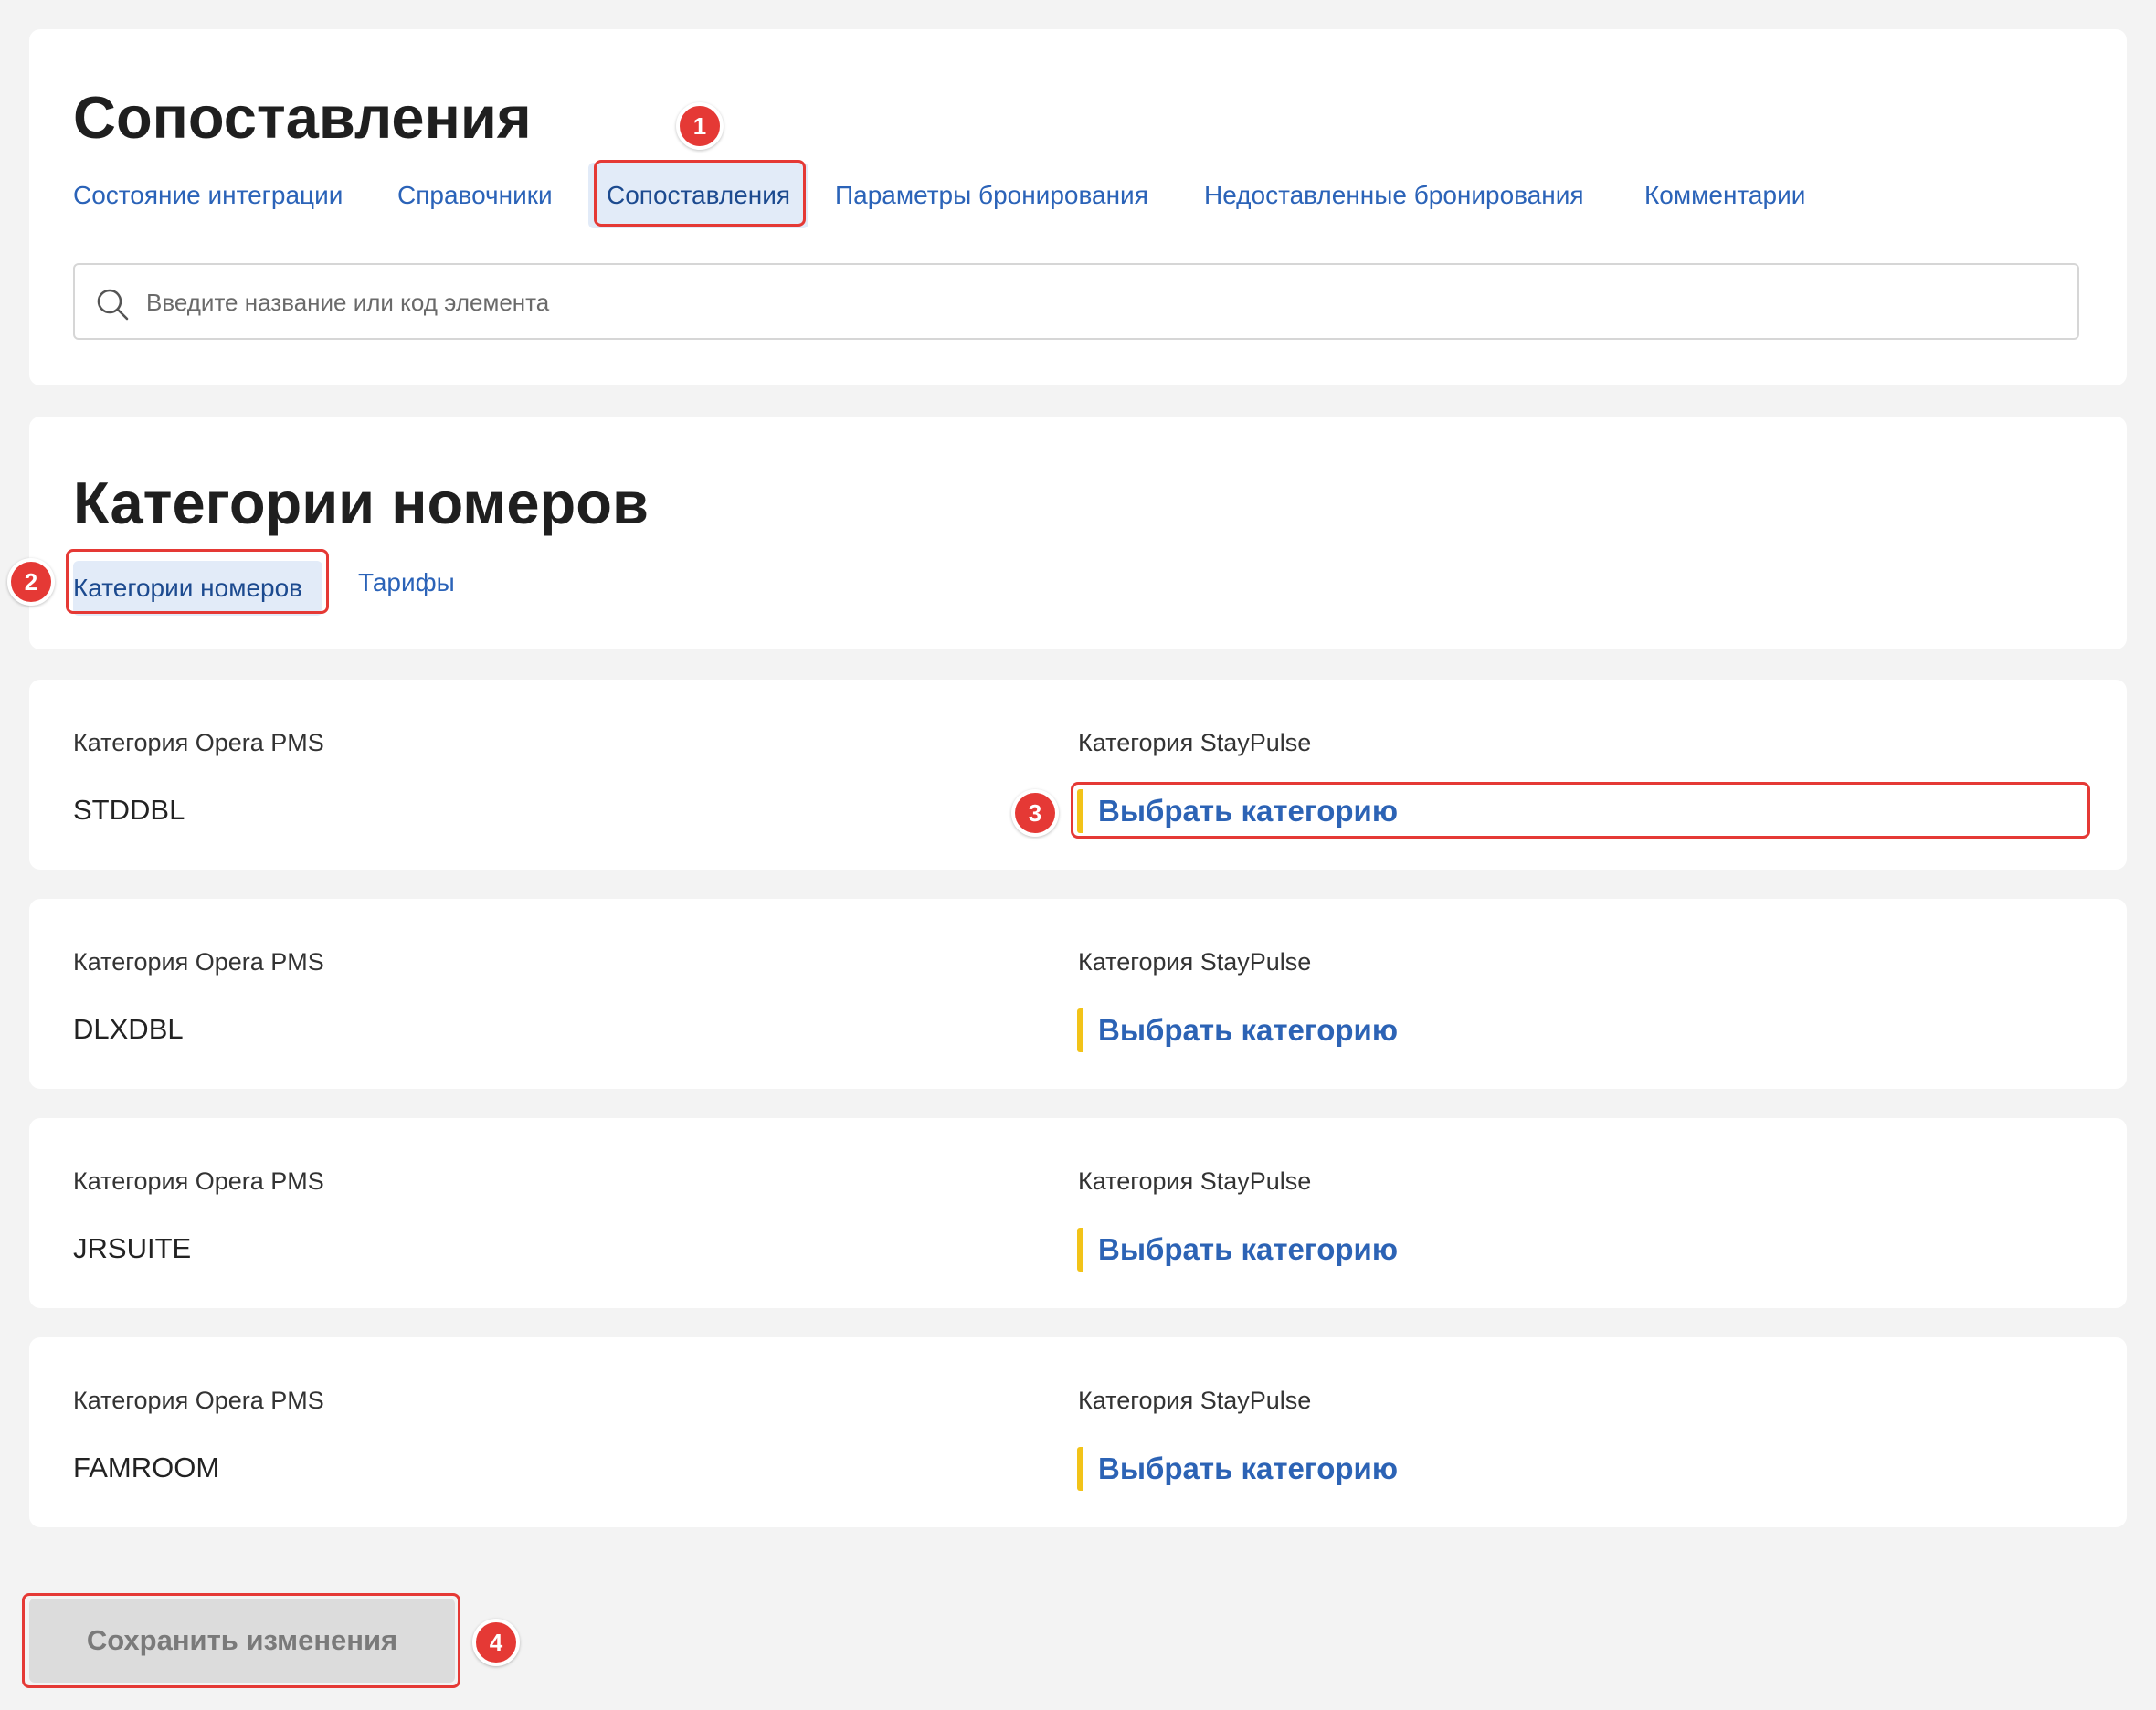  What do you see at coordinates (1096, 302) in the screenshot?
I see `search-input` at bounding box center [1096, 302].